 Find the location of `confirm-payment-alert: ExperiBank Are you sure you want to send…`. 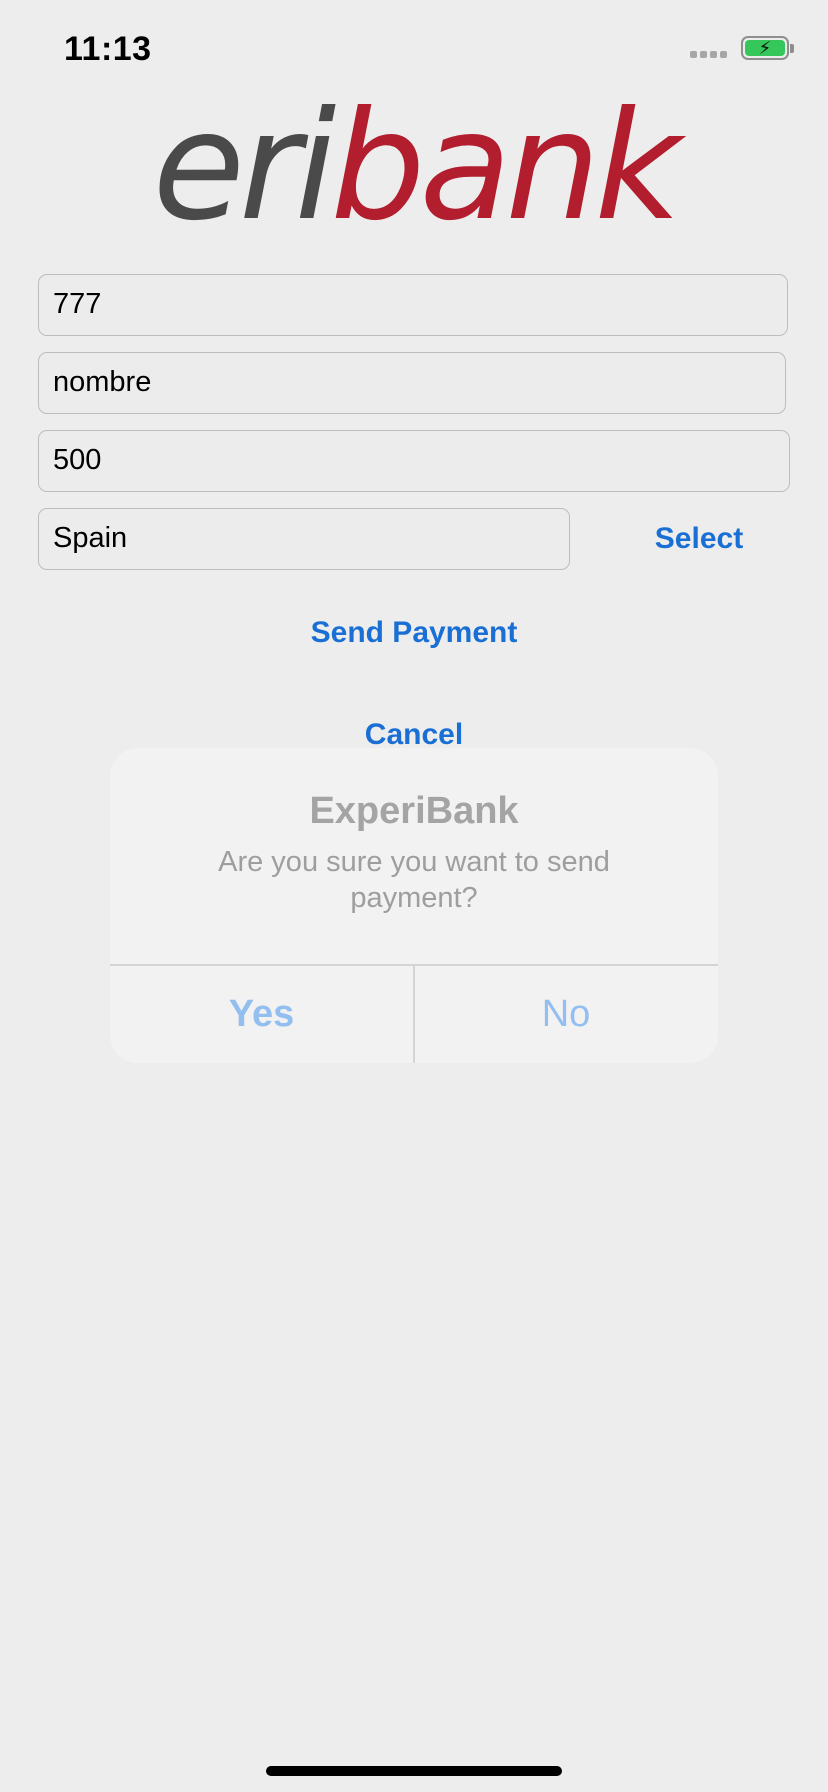

confirm-payment-alert: ExperiBank Are you sure you want to send… is located at coordinates (414, 905).